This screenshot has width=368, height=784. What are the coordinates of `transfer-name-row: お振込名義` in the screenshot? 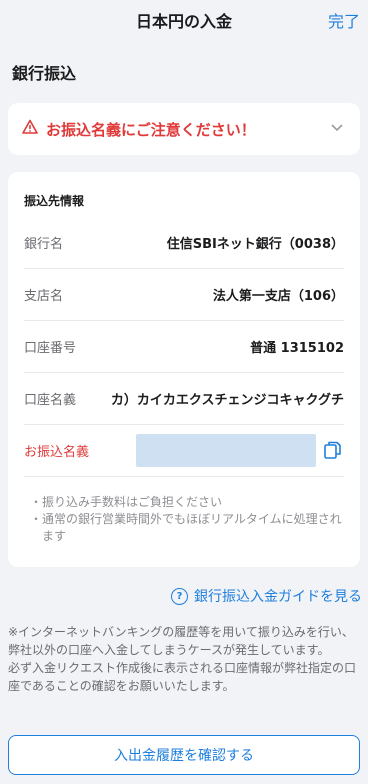 It's located at (184, 450).